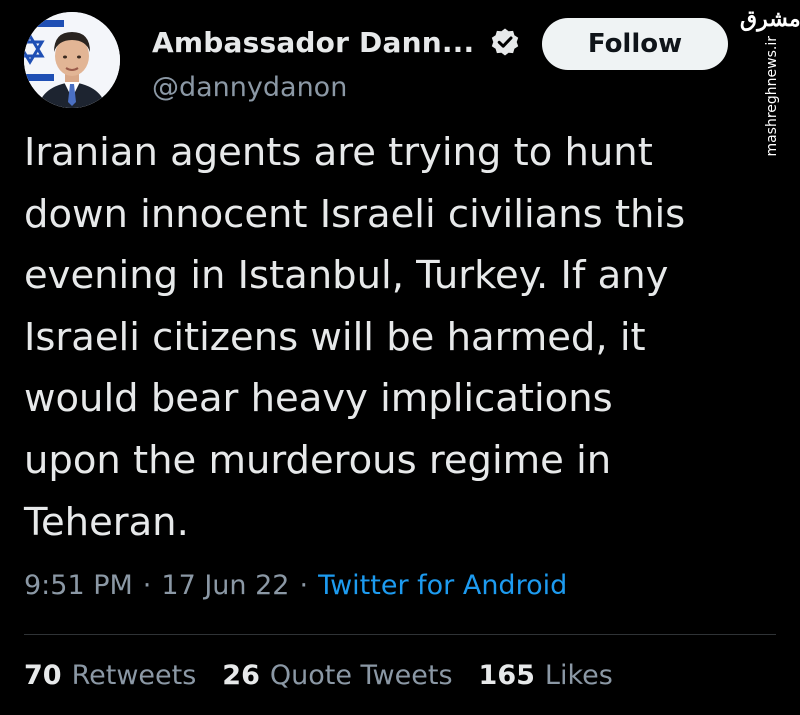 The image size is (800, 715). I want to click on profile-photo-icon, so click(72, 60).